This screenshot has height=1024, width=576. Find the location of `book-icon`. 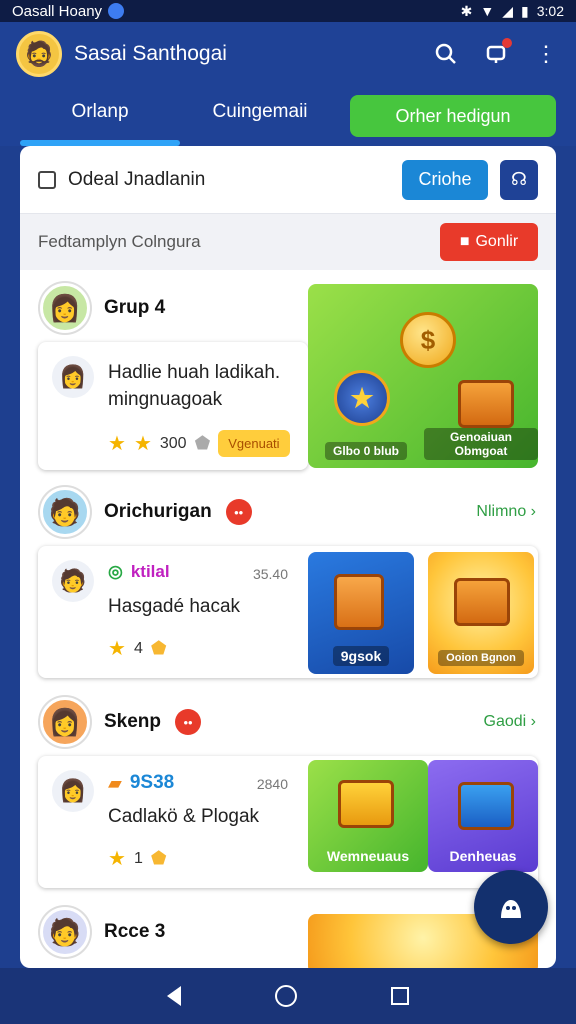

book-icon is located at coordinates (359, 602).